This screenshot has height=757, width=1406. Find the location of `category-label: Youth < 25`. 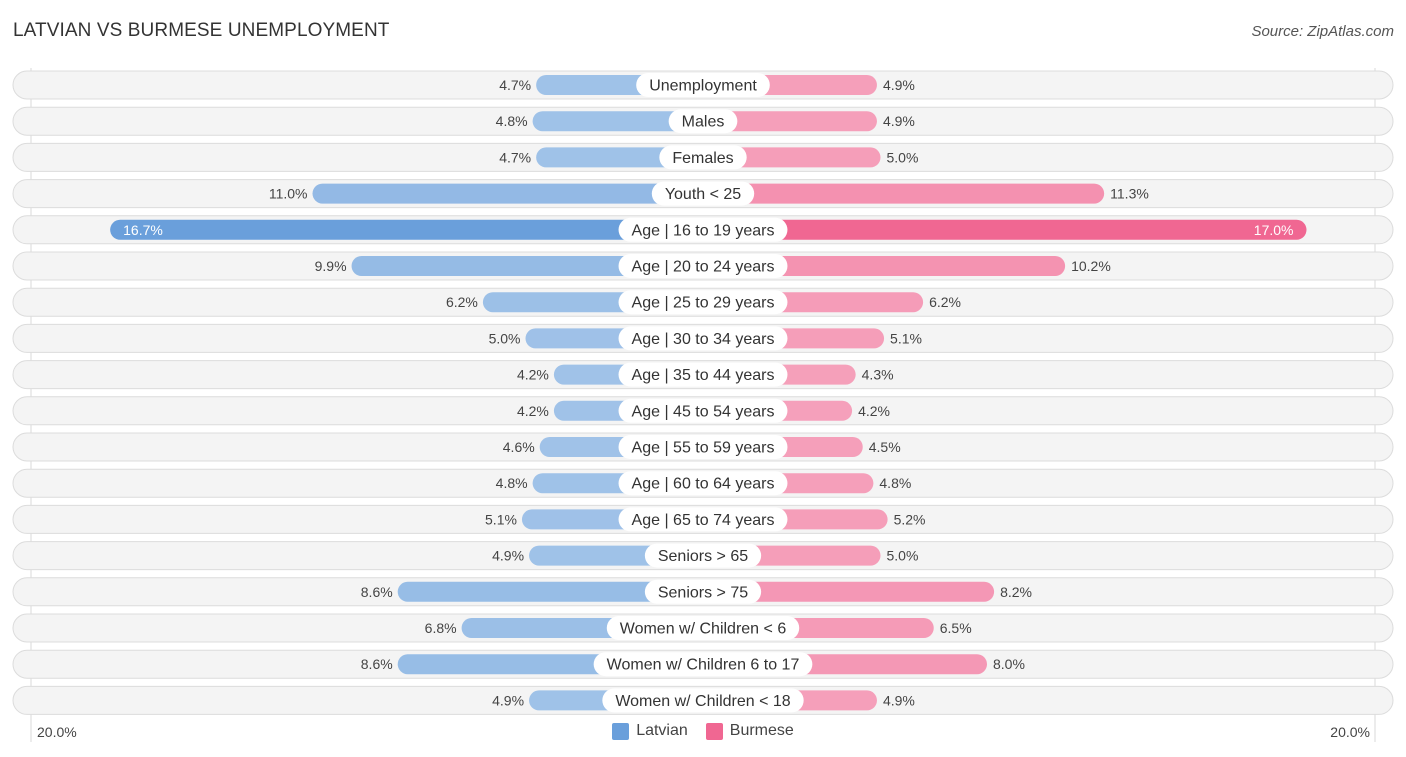

category-label: Youth < 25 is located at coordinates (703, 194).